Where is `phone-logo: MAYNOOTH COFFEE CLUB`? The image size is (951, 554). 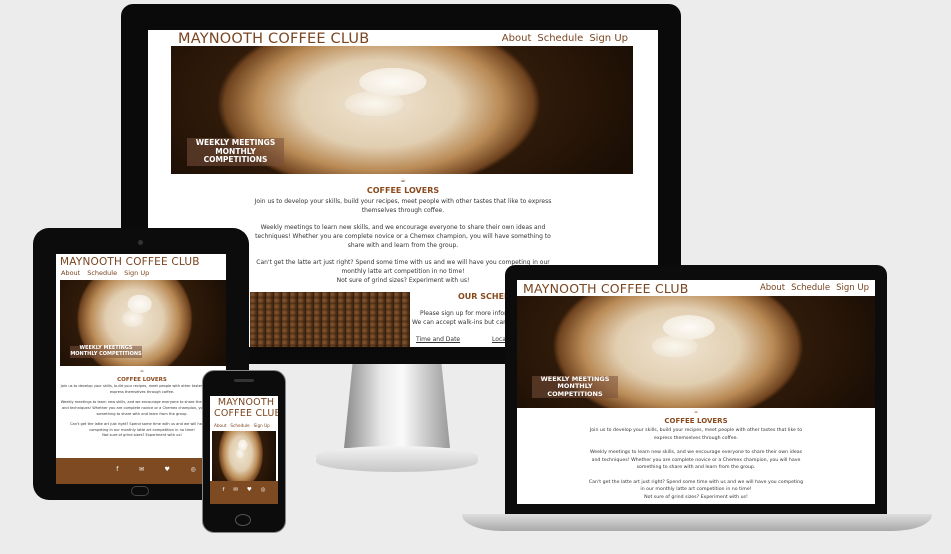
phone-logo: MAYNOOTH COFFEE CLUB is located at coordinates (246, 408).